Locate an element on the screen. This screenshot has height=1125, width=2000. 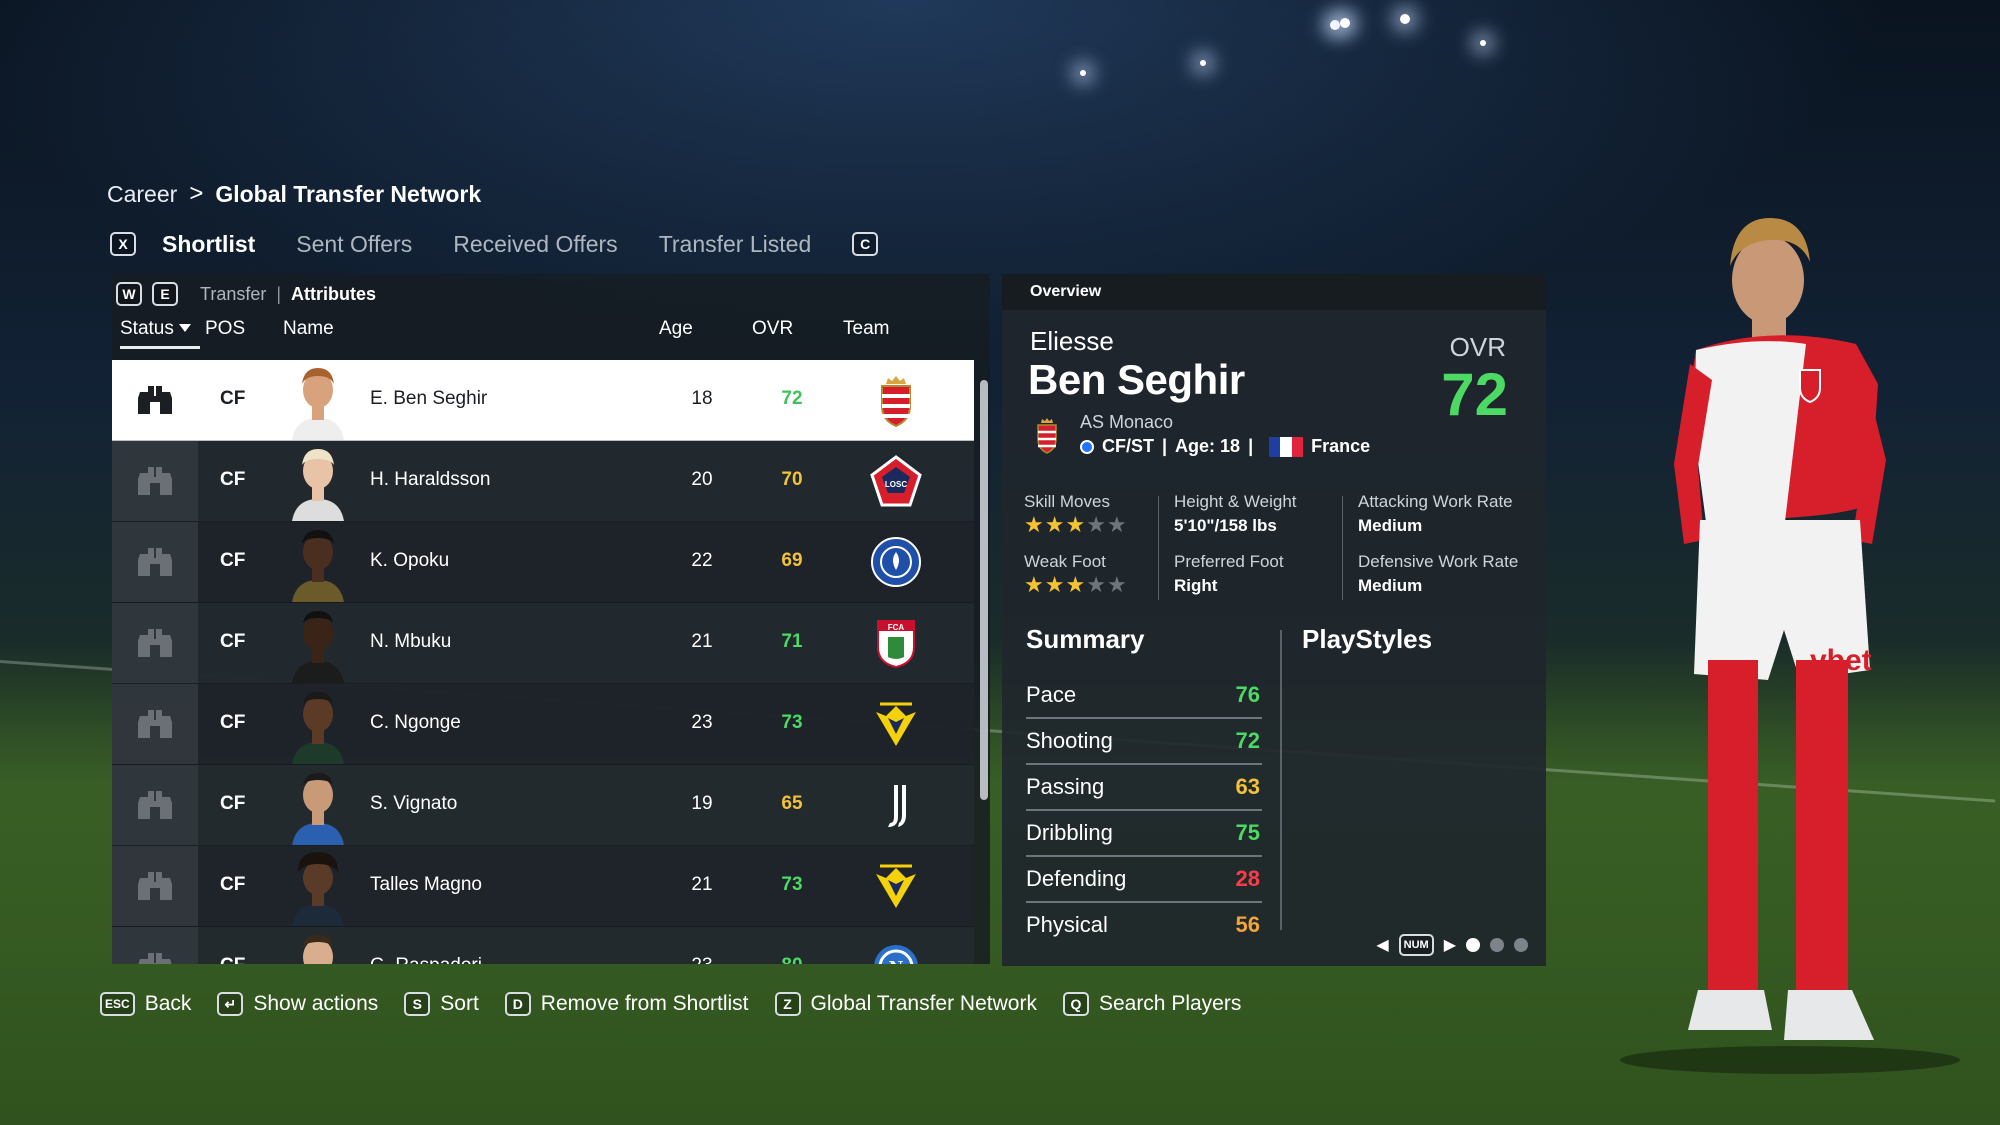
table-row: CF H. Haraldsson 20 70 LOSC is located at coordinates (543, 481).